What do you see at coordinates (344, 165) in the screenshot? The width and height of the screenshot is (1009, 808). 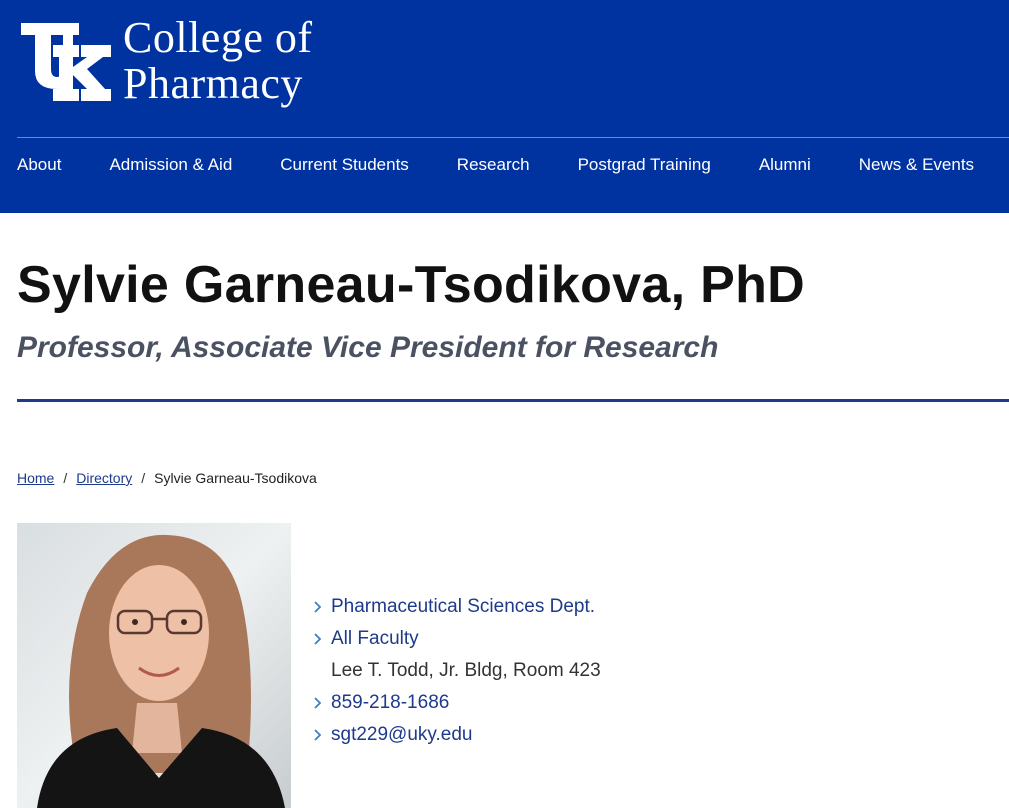 I see `nav-current-students: Current Students` at bounding box center [344, 165].